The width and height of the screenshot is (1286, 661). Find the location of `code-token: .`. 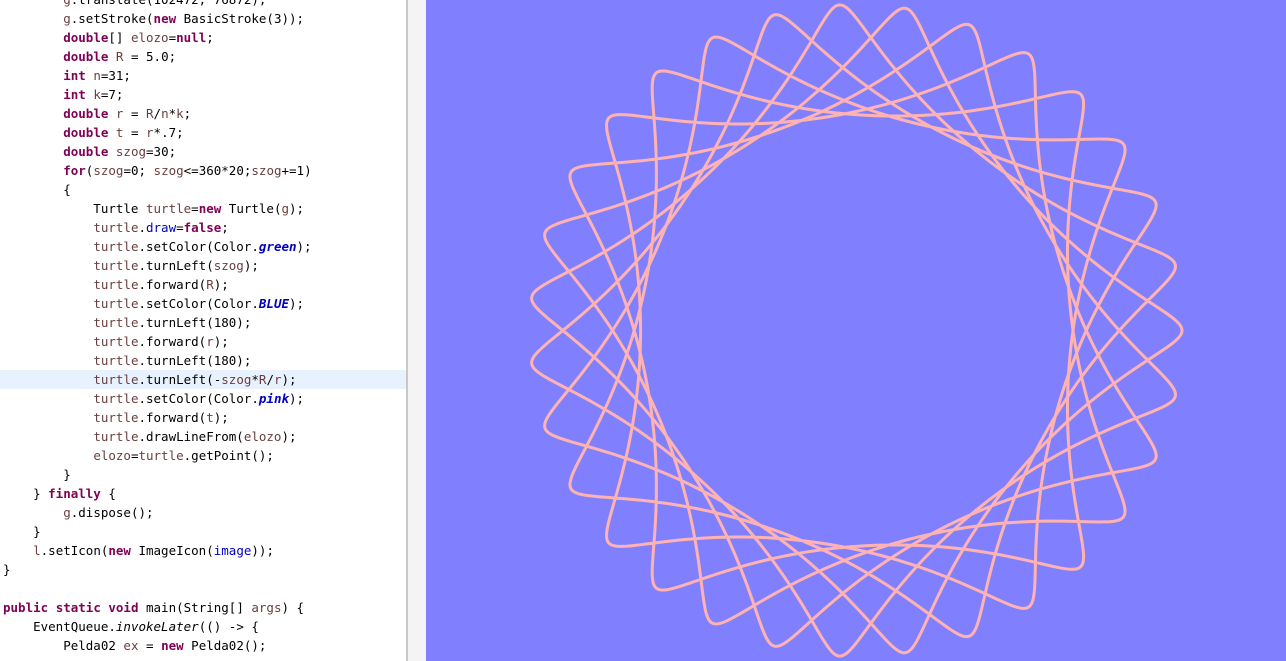

code-token: . is located at coordinates (142, 227).